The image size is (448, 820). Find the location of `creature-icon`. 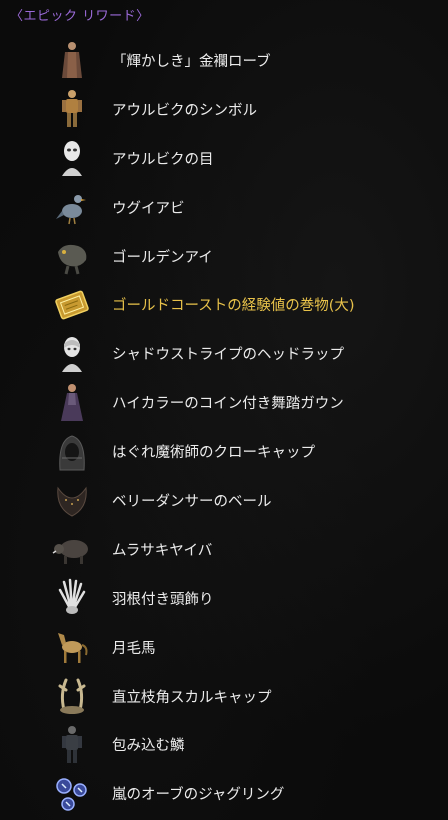

creature-icon is located at coordinates (72, 256).